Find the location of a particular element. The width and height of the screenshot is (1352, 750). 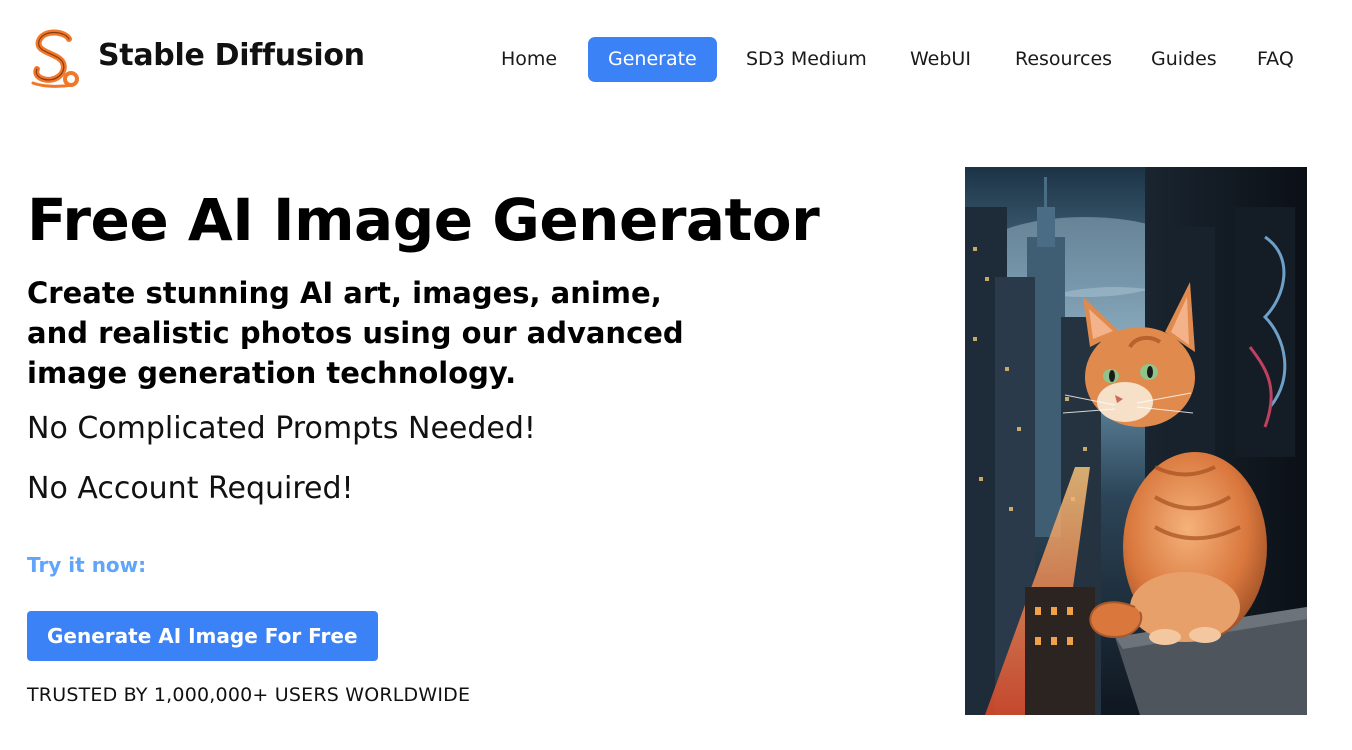

feature-no-prompts: No Complicated Prompts Needed! is located at coordinates (281, 428).